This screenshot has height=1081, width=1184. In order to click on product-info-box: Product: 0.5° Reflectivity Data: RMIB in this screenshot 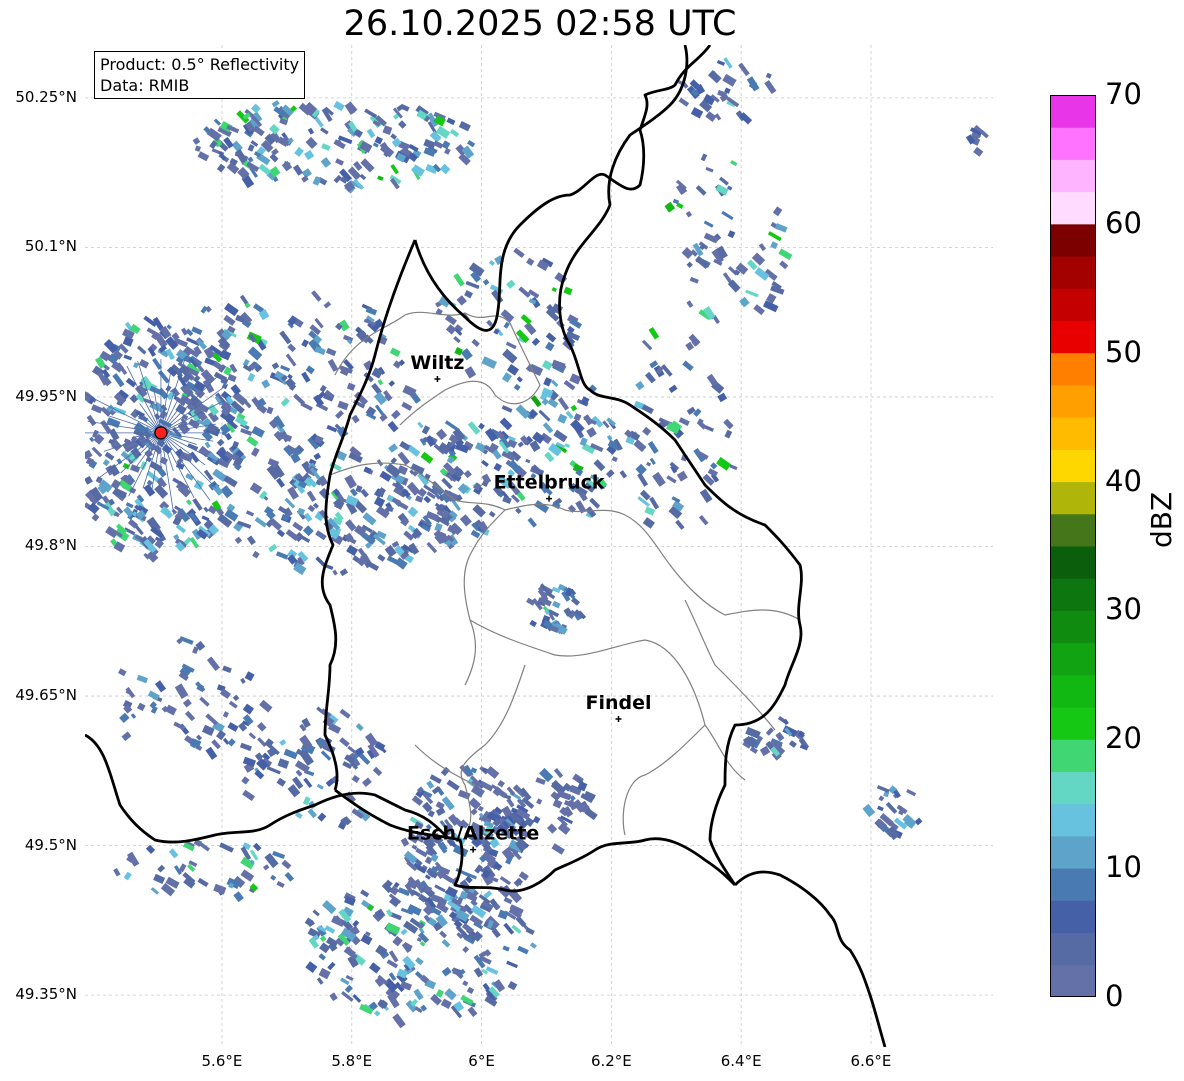, I will do `click(200, 75)`.